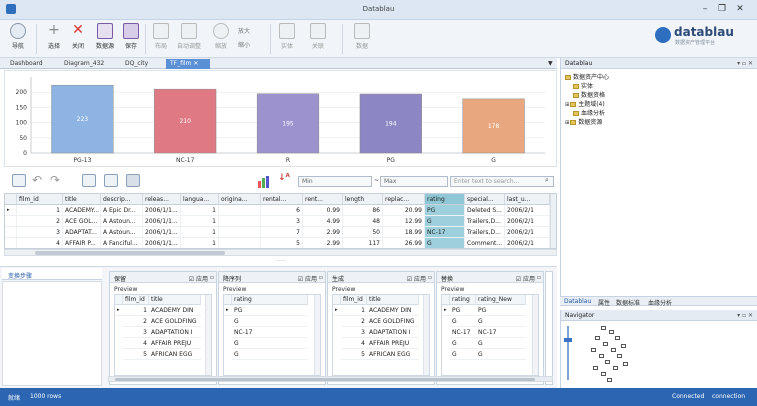 The width and height of the screenshot is (757, 406). Describe the element at coordinates (445, 199) in the screenshot. I see `column-header-rating: rating` at that location.